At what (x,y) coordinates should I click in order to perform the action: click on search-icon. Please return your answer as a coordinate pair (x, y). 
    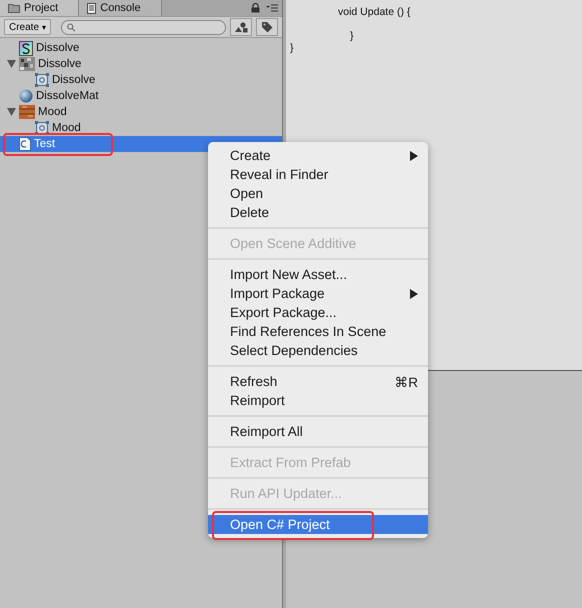
    Looking at the image, I should click on (71, 27).